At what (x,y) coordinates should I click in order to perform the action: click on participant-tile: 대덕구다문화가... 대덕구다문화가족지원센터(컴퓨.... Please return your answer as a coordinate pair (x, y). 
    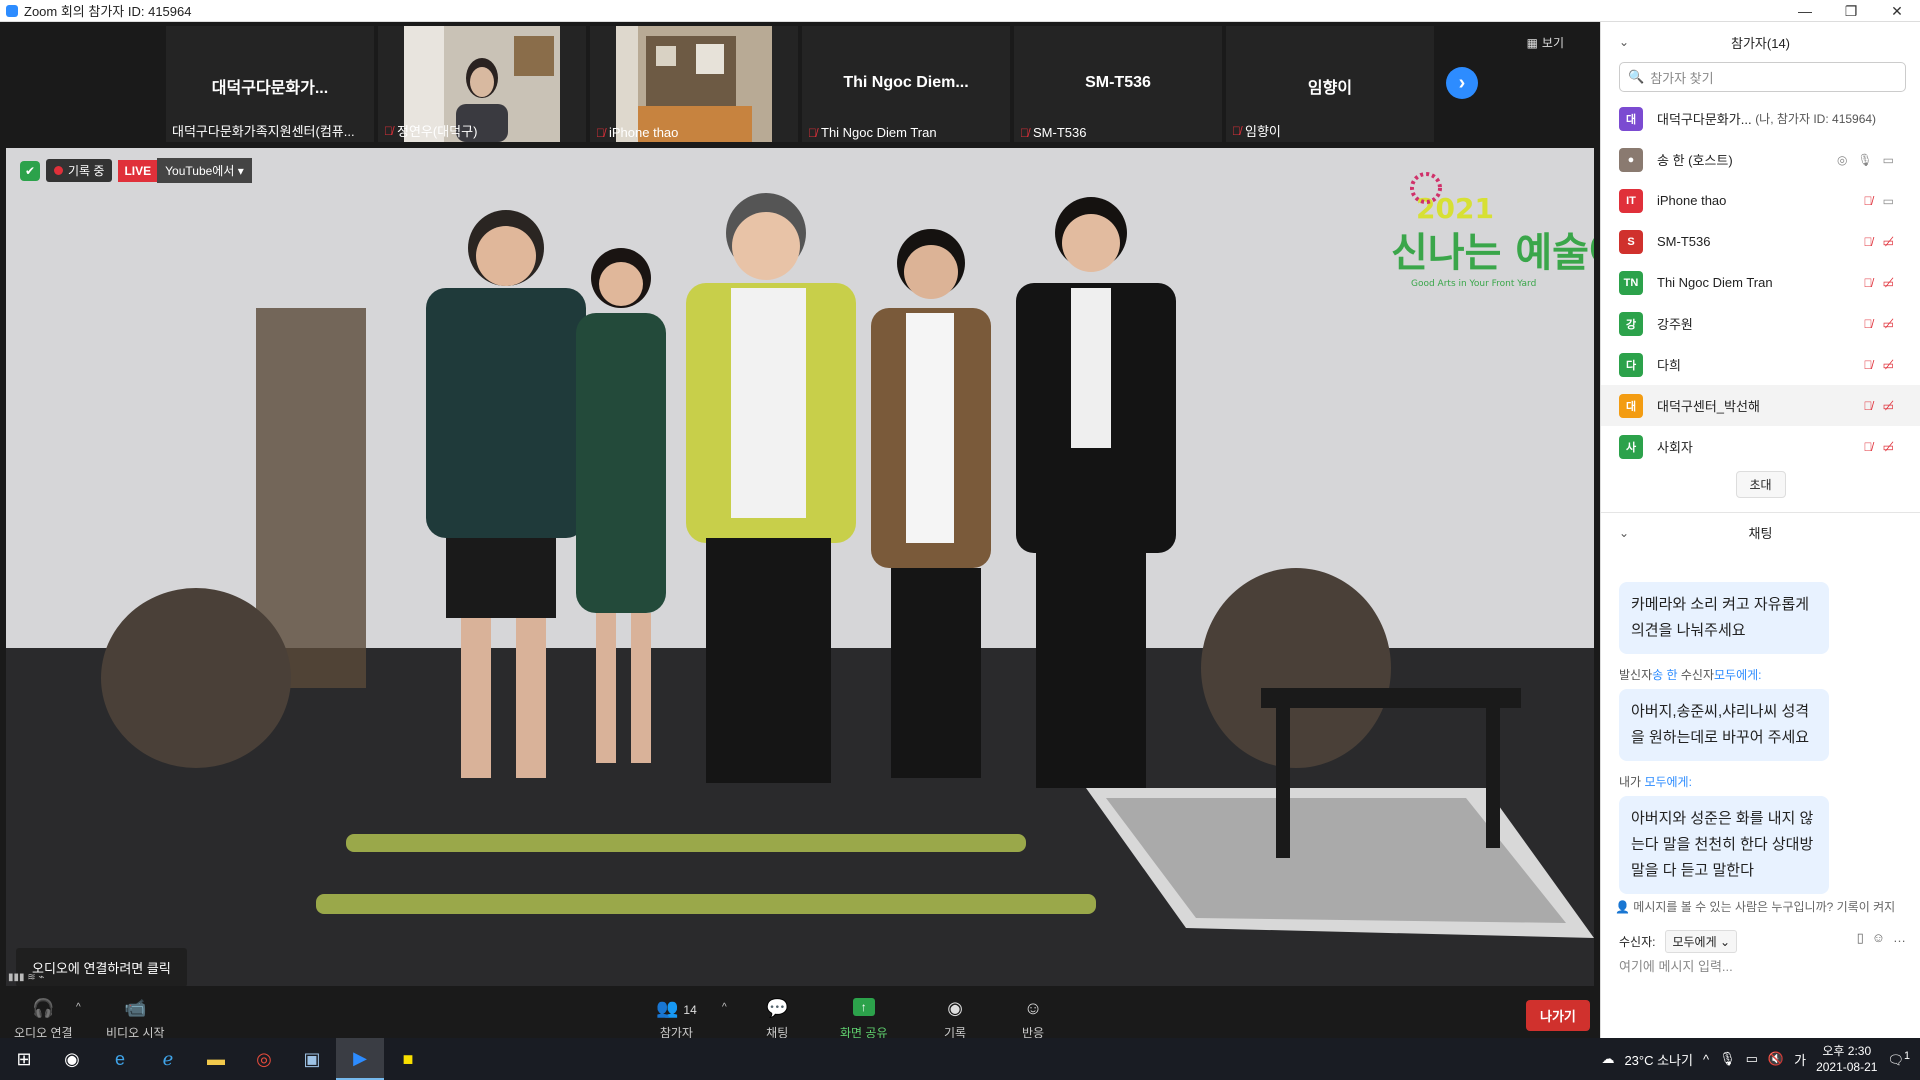
    Looking at the image, I should click on (270, 84).